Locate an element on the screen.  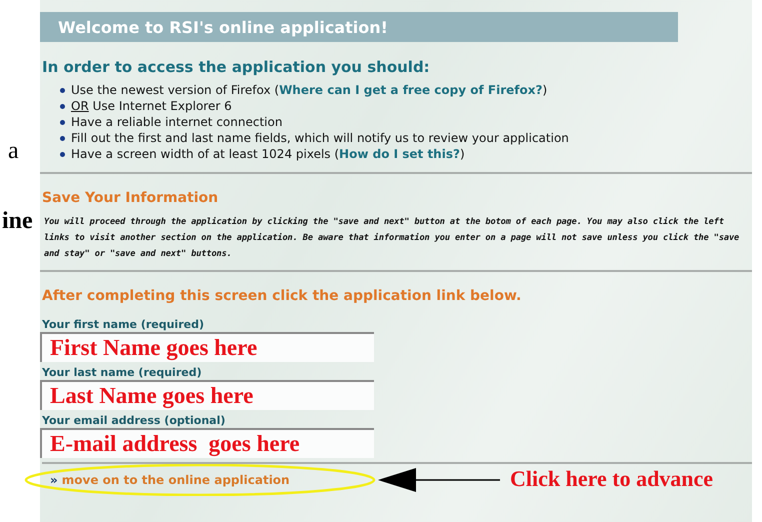
input-field: E-mail address goes here is located at coordinates (207, 443).